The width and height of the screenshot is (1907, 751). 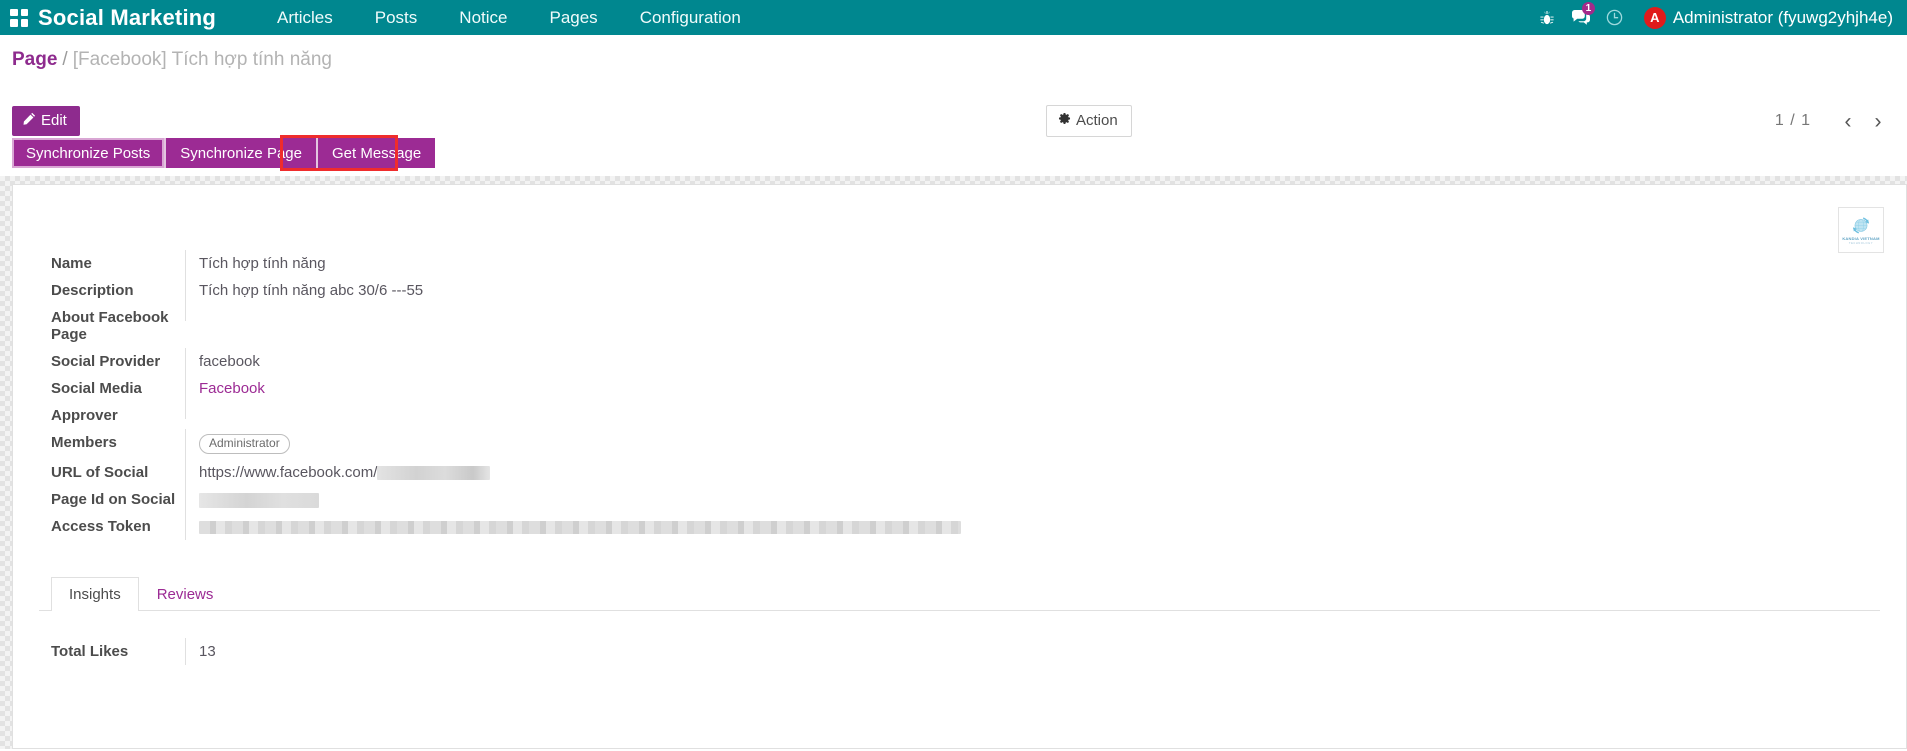 I want to click on record-pager: 1 / 1 ‹ ›, so click(x=1834, y=121).